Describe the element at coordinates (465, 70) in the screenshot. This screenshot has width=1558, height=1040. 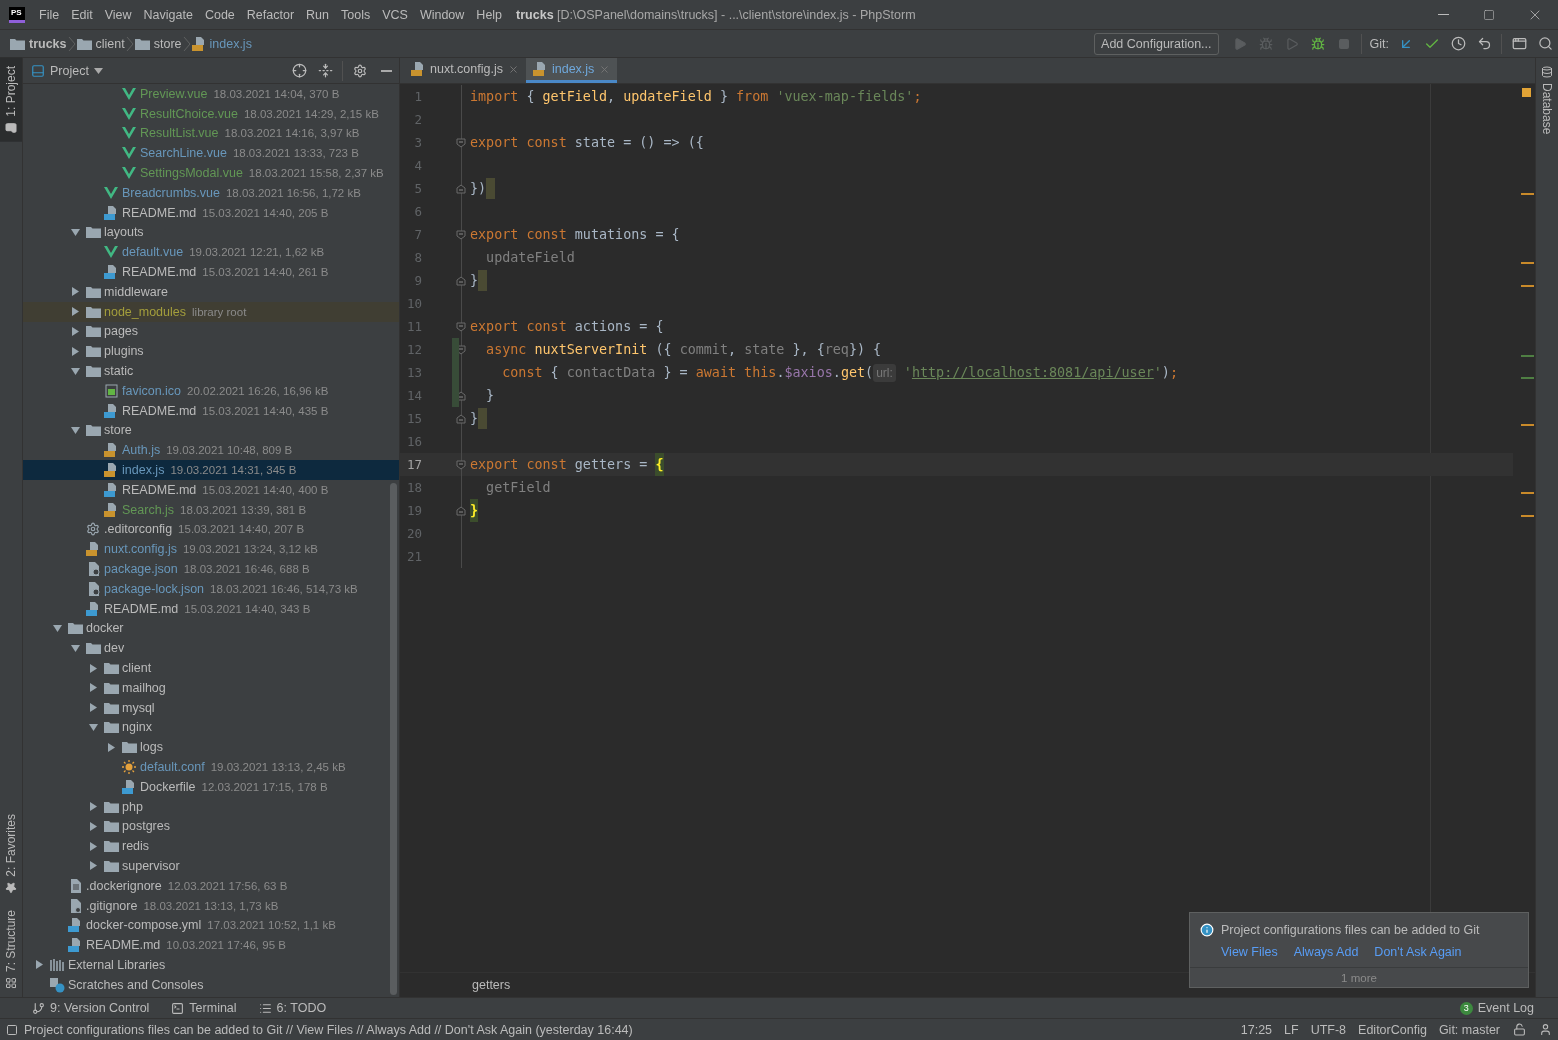
I see `editor-tab: nuxt.config.js` at that location.